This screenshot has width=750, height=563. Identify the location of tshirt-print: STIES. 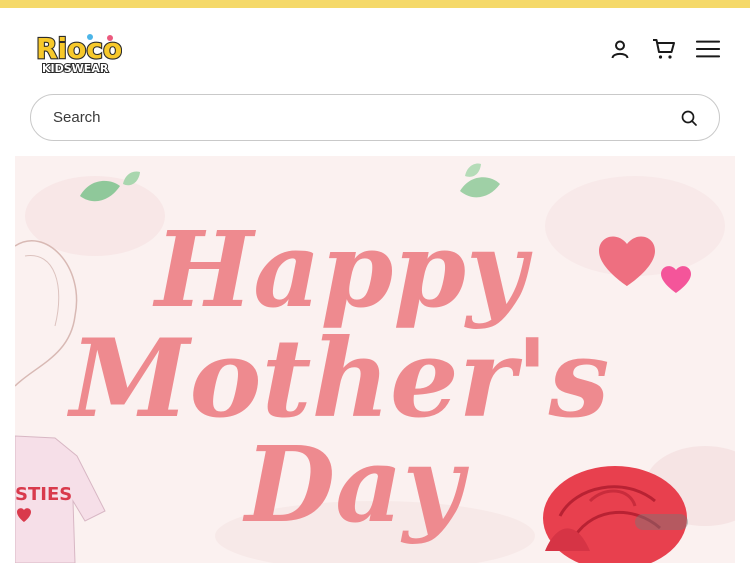
(43, 494).